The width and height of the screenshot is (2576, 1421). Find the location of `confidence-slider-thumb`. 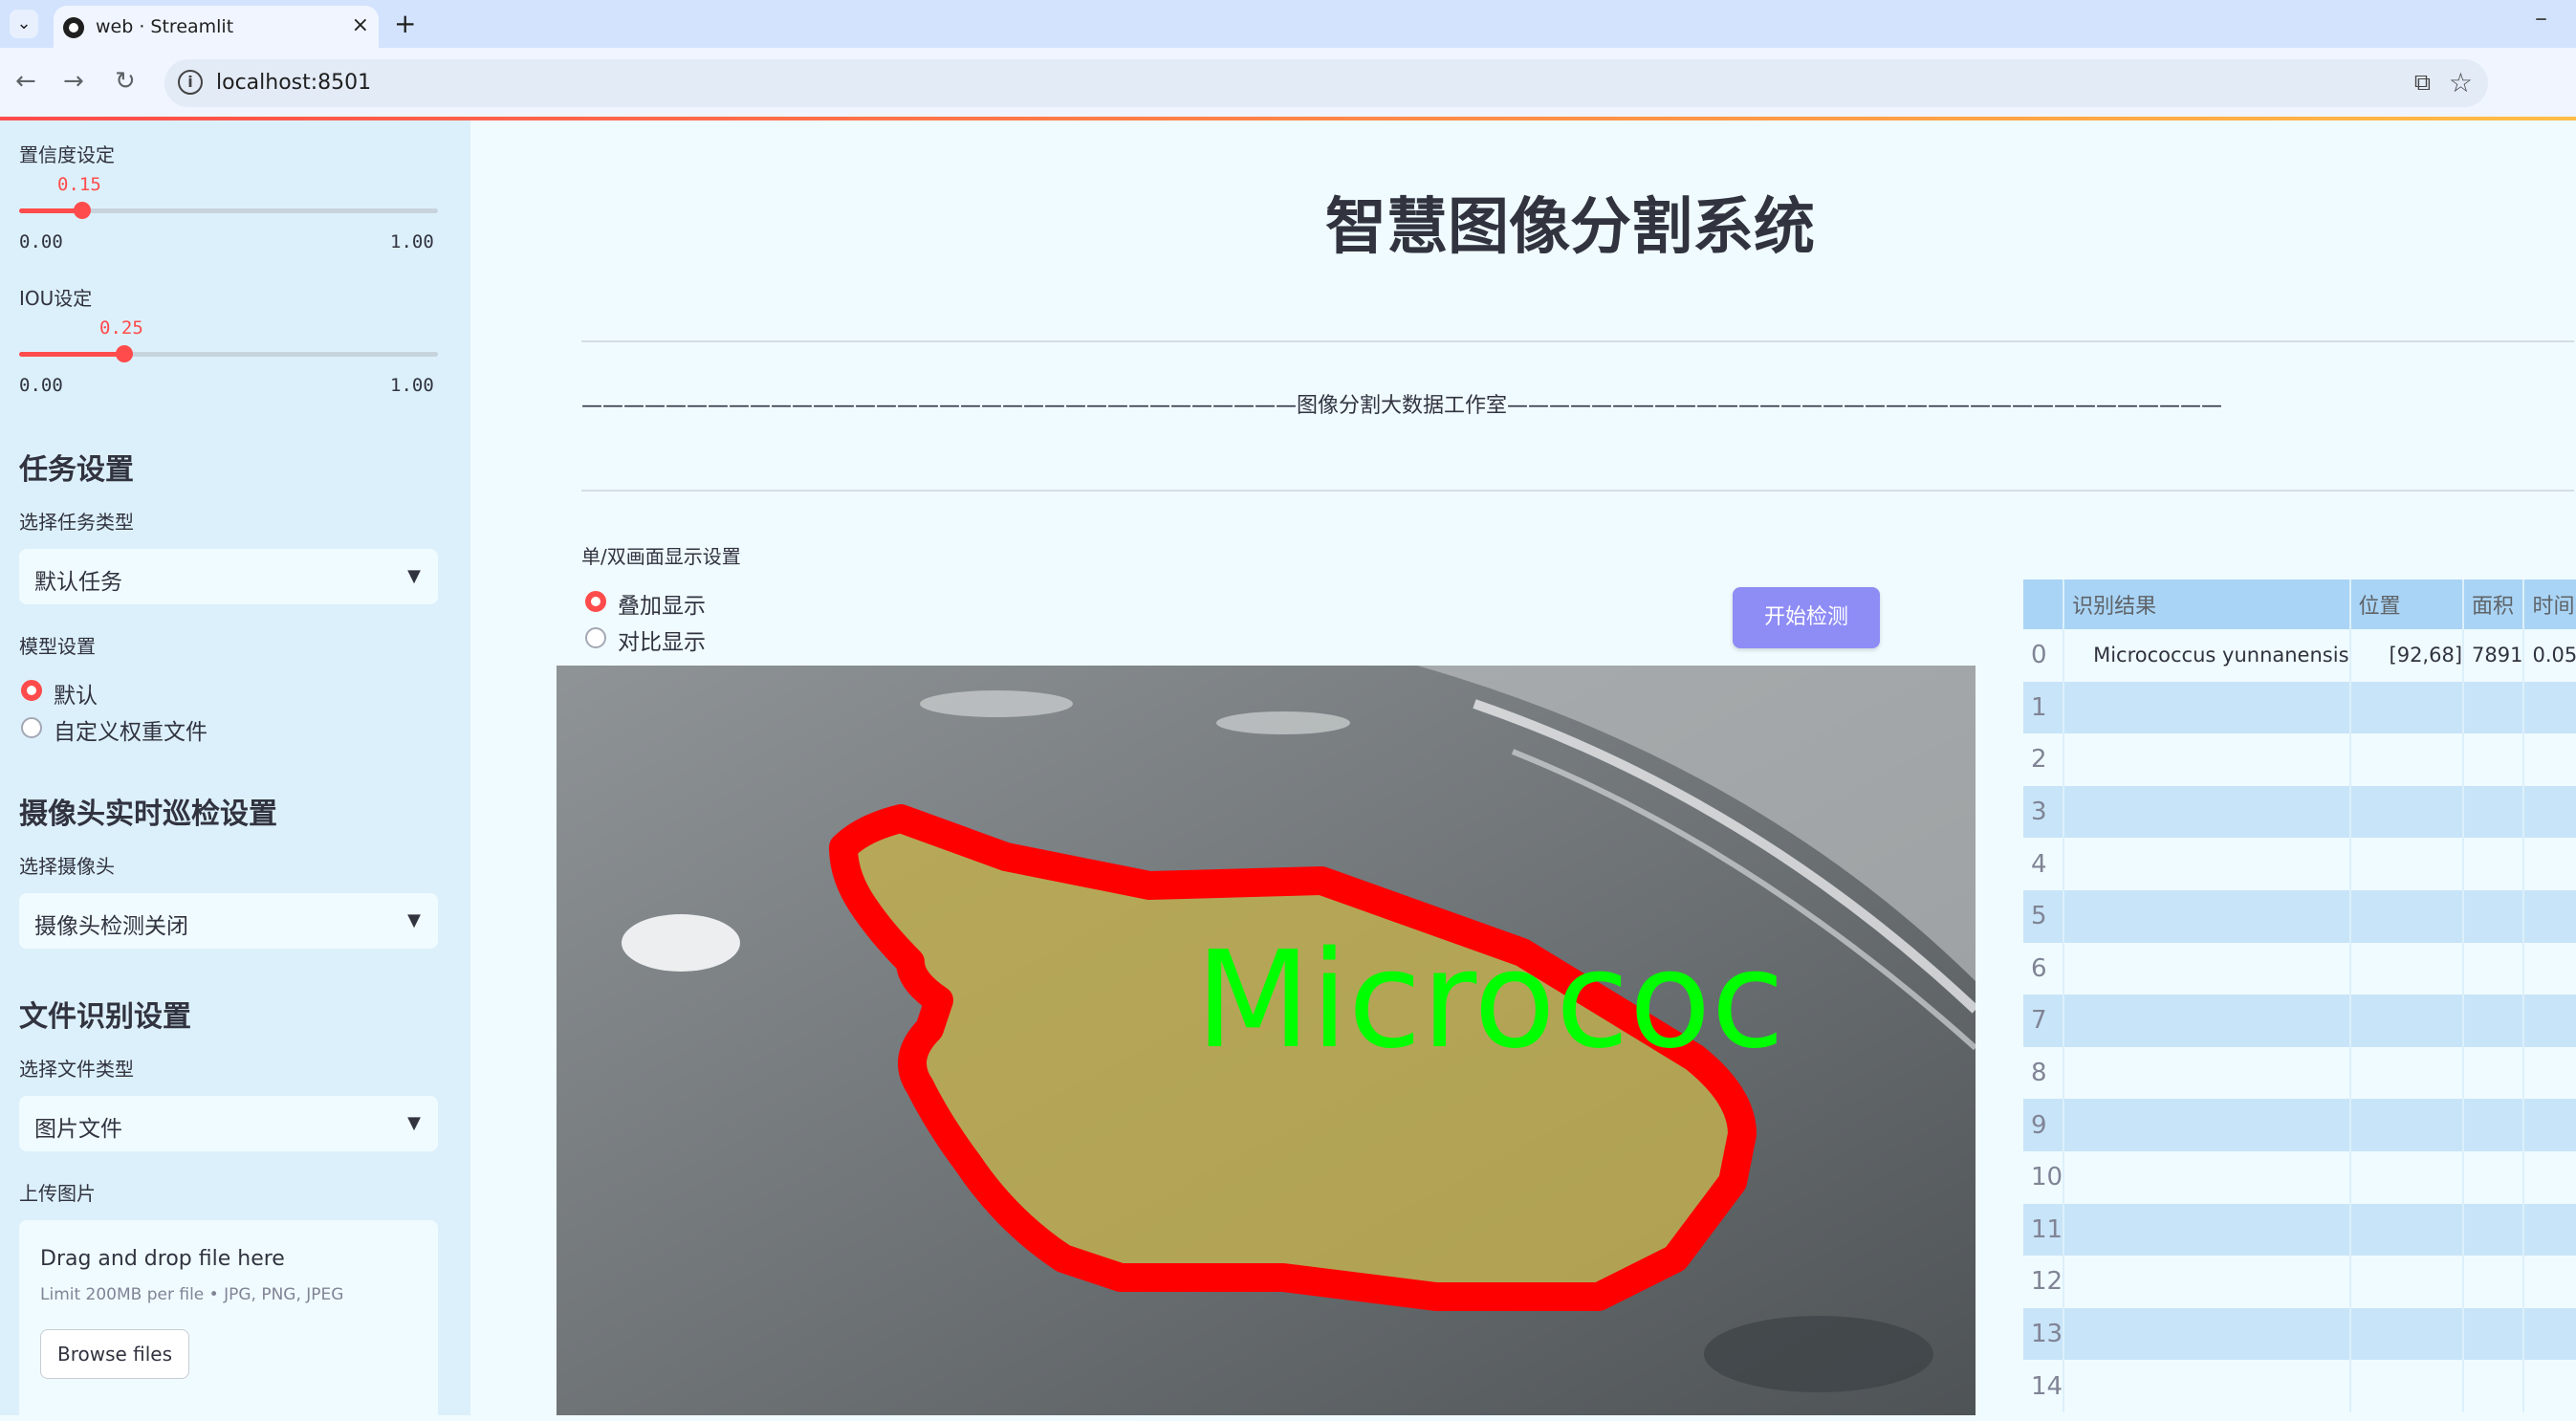

confidence-slider-thumb is located at coordinates (82, 210).